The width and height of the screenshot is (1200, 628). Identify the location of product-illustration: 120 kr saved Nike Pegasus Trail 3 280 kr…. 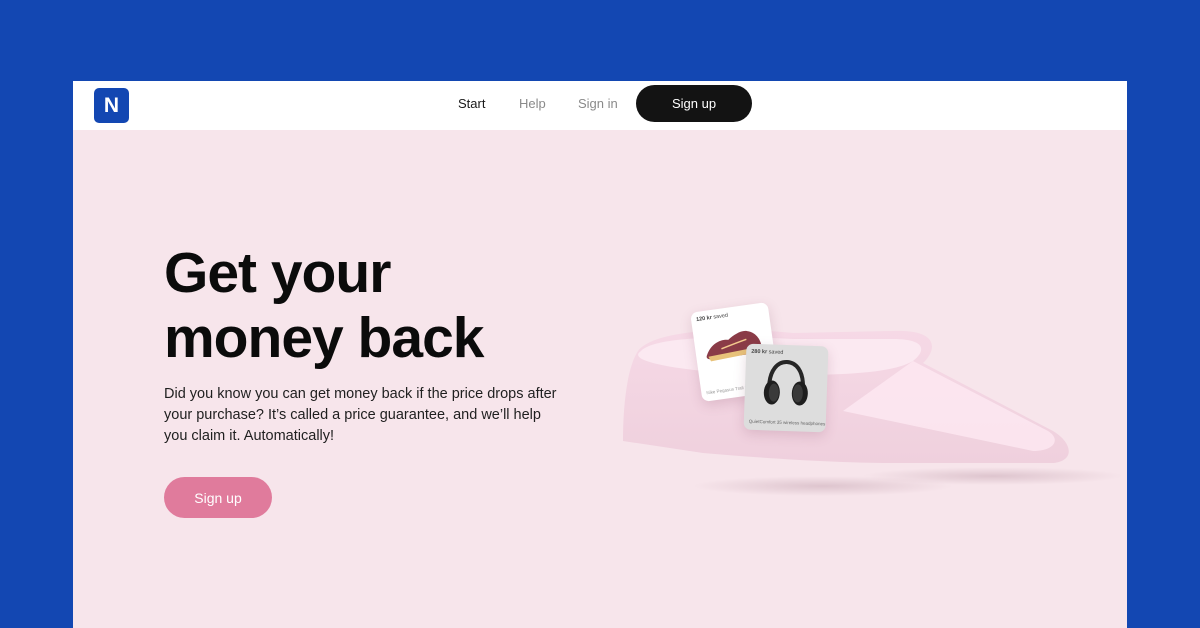
(860, 396).